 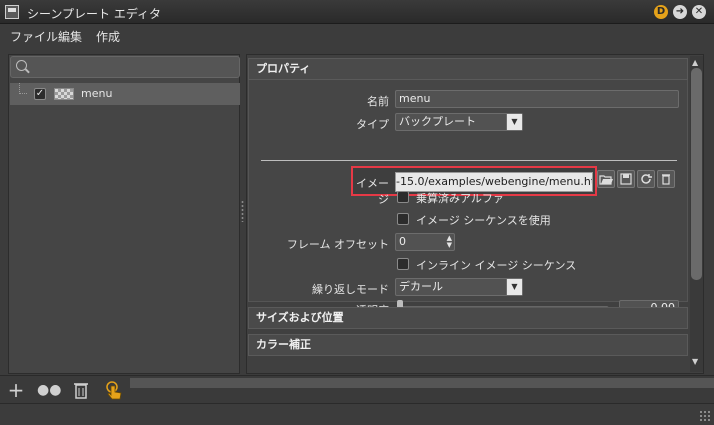 I want to click on resize-grip-icon, so click(x=705, y=416).